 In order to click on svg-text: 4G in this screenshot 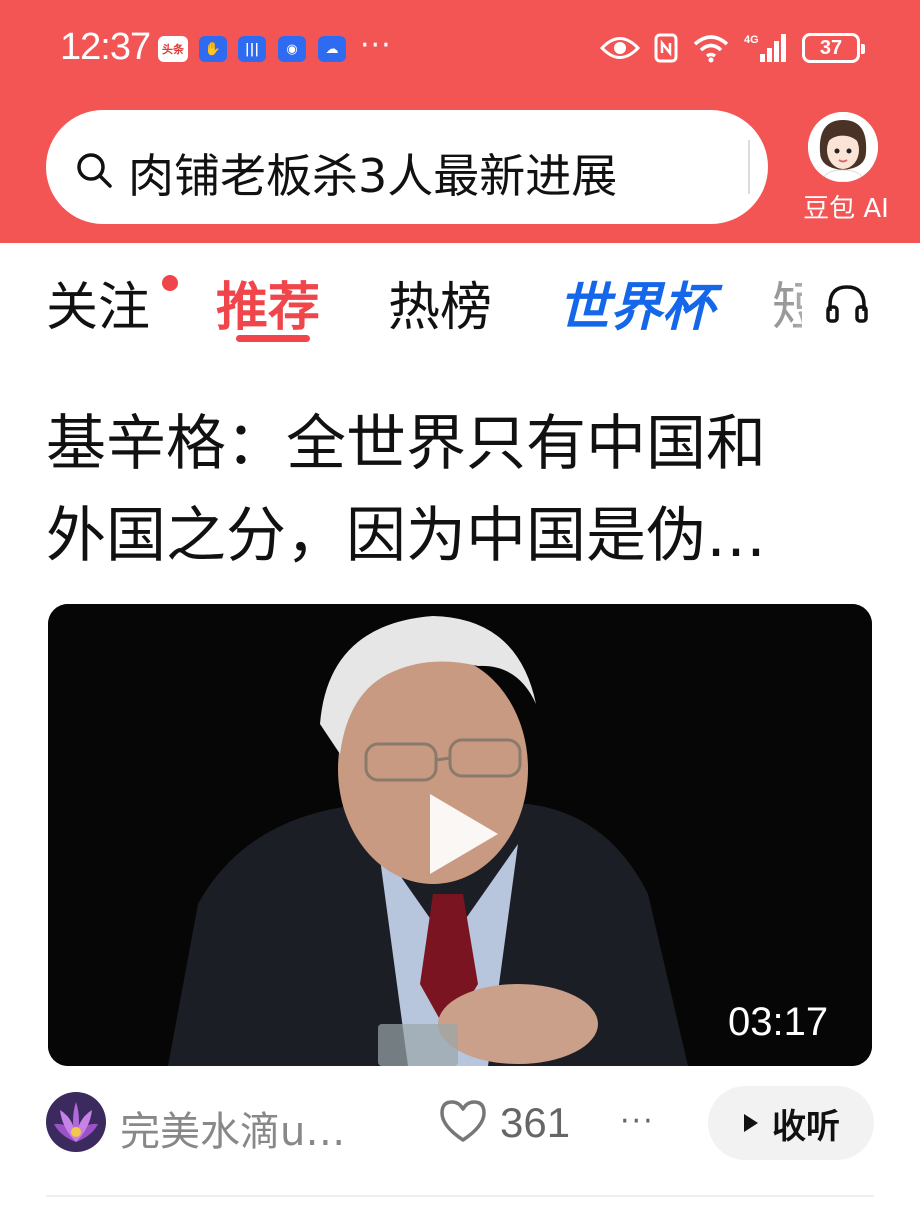, I will do `click(751, 40)`.